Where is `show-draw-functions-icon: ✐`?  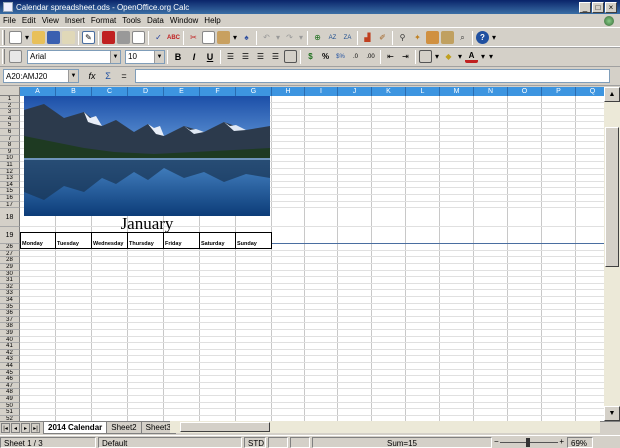 show-draw-functions-icon: ✐ is located at coordinates (382, 37).